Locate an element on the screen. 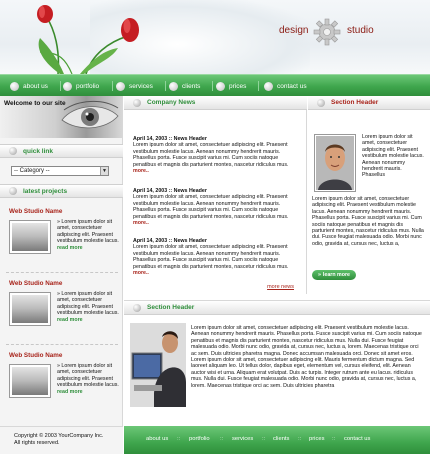  footer-link-about-us: about us is located at coordinates (157, 439).